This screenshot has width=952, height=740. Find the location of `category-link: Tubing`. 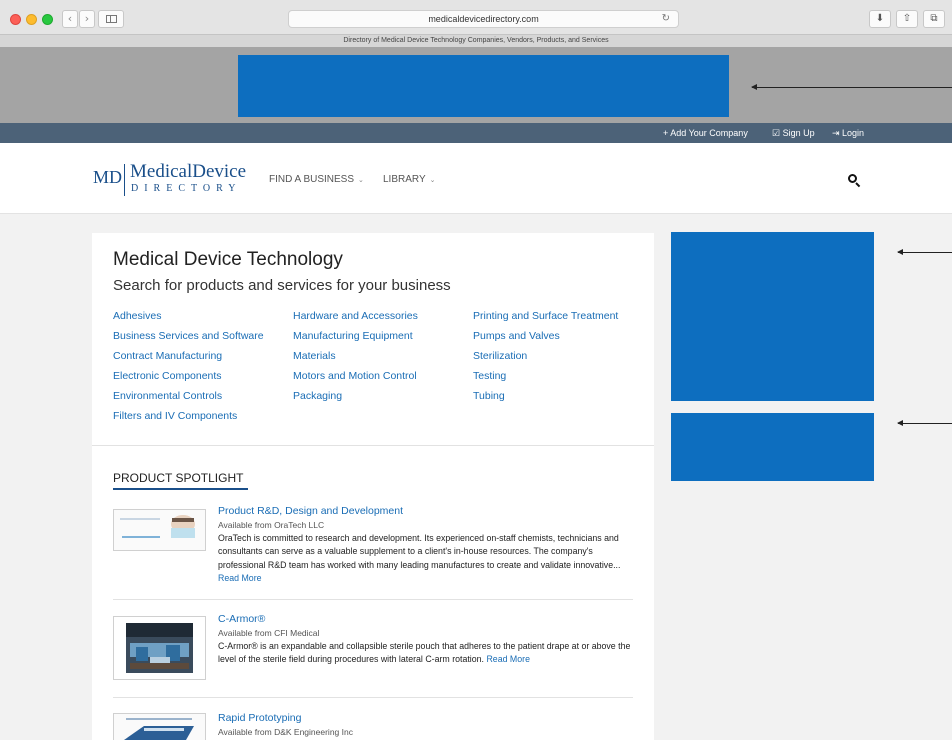

category-link: Tubing is located at coordinates (489, 396).